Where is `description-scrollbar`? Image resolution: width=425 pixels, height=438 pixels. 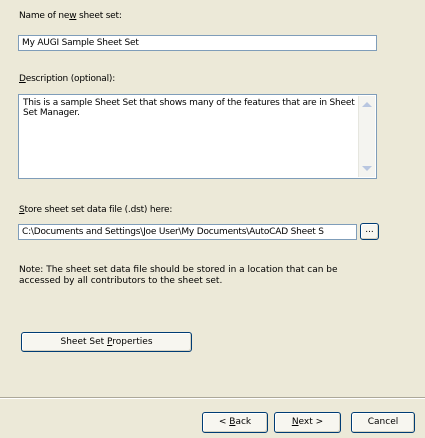 description-scrollbar is located at coordinates (366, 136).